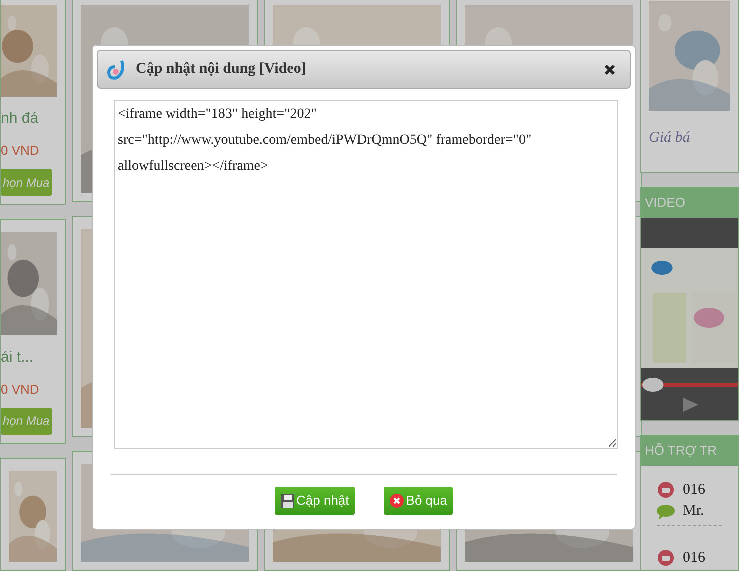 The height and width of the screenshot is (571, 739). What do you see at coordinates (20, 119) in the screenshot?
I see `product-name: nh đá` at bounding box center [20, 119].